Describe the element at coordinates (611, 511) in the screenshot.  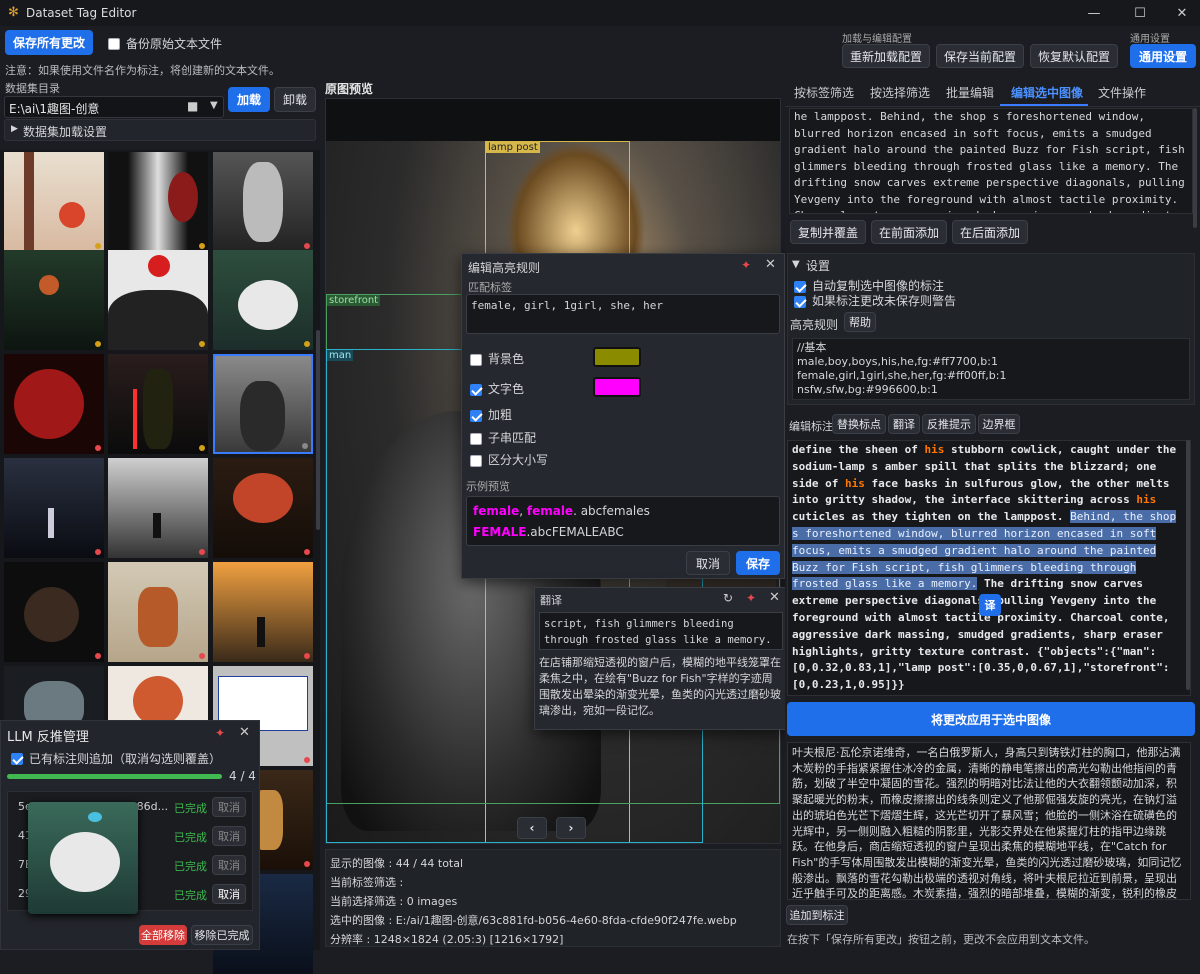
I see `example-text: . abcfemales` at that location.